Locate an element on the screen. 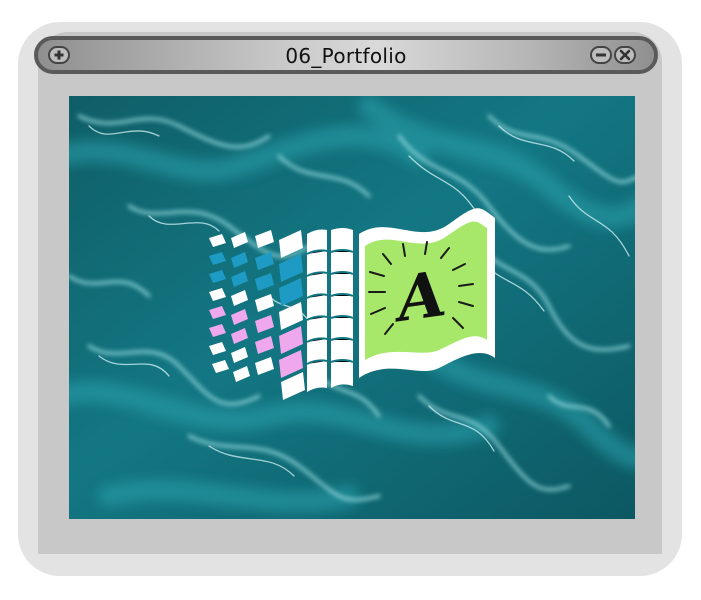 The image size is (701, 600). close-button is located at coordinates (625, 55).